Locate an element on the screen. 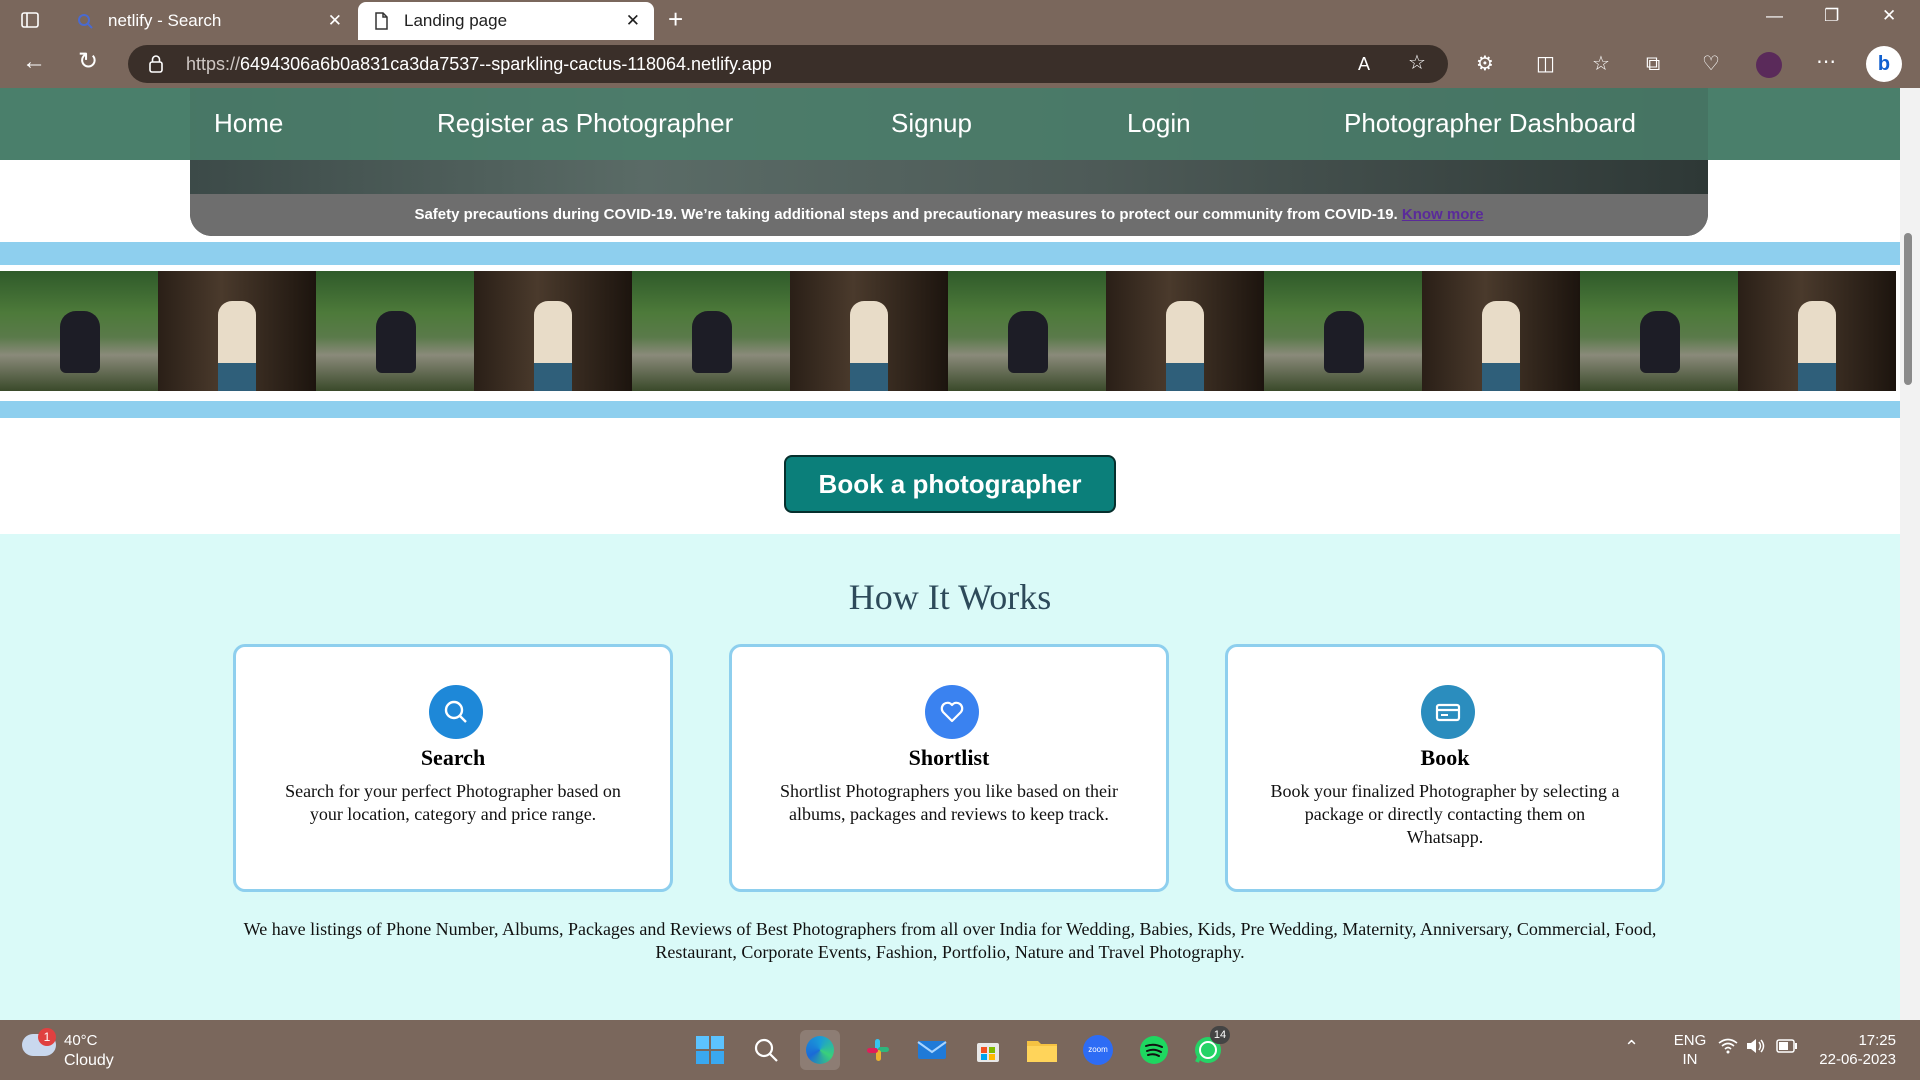 This screenshot has height=1080, width=1920. card-title: Book is located at coordinates (1445, 757).